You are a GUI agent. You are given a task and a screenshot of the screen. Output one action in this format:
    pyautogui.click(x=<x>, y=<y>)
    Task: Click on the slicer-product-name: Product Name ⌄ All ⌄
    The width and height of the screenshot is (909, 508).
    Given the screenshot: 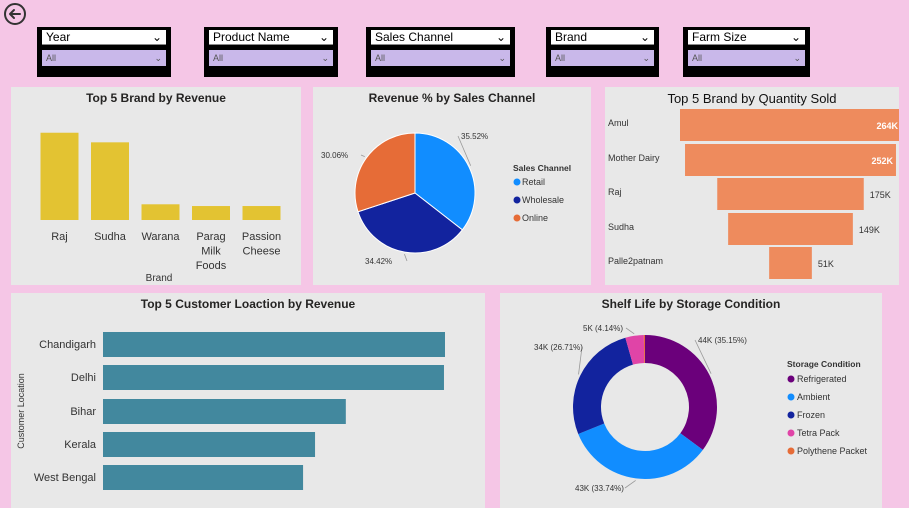 What is the action you would take?
    pyautogui.click(x=271, y=52)
    